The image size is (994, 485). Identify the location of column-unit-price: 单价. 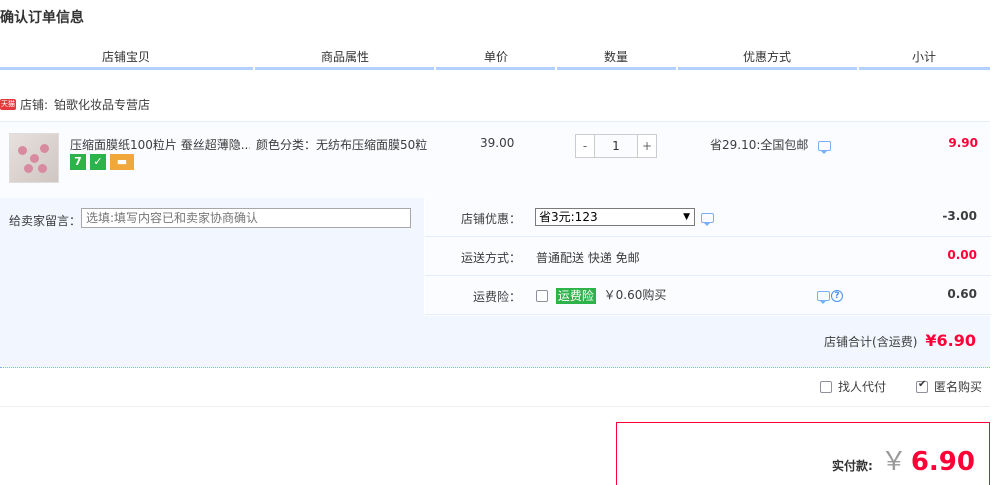
(496, 57).